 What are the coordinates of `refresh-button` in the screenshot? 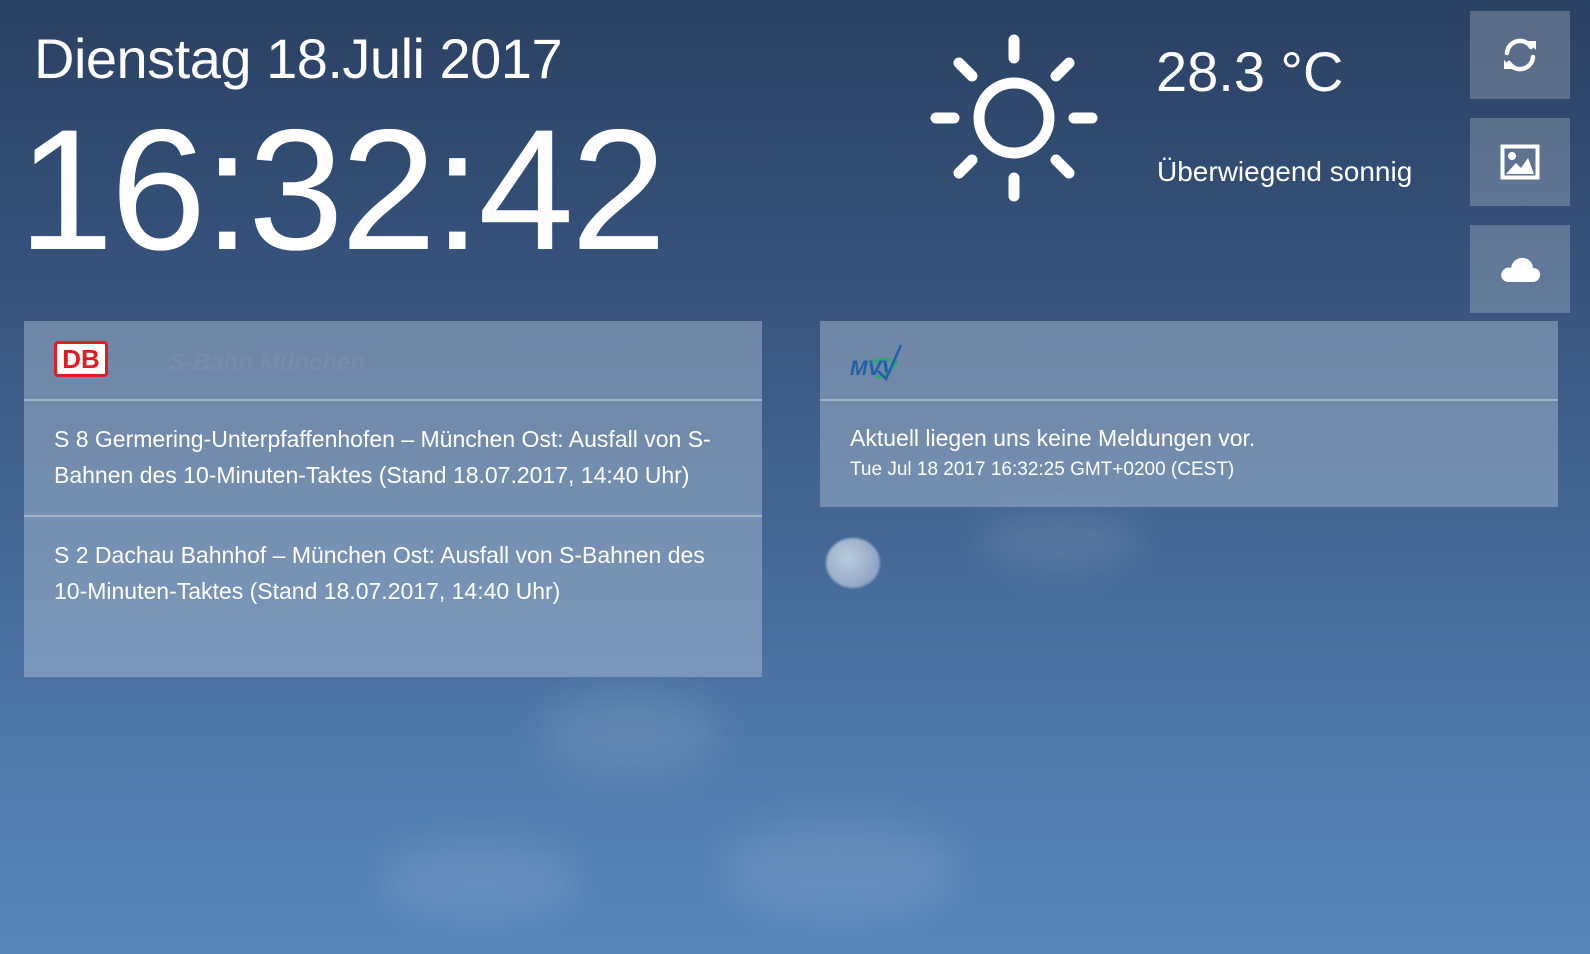 It's located at (1520, 55).